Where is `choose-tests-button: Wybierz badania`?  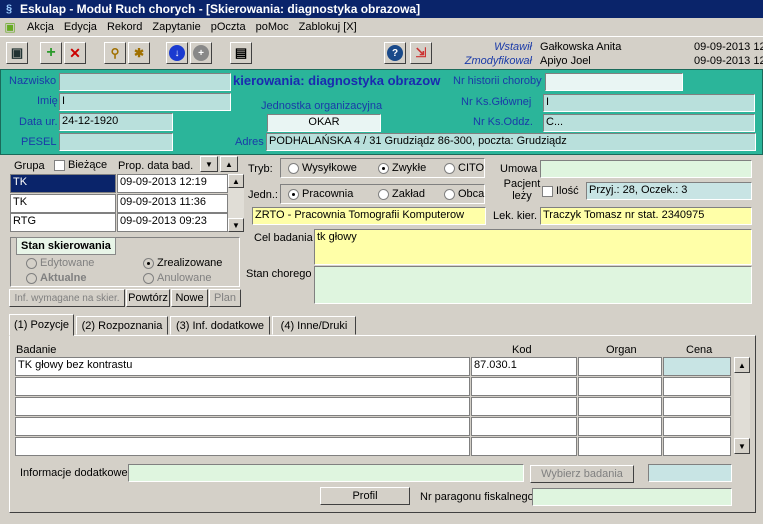
choose-tests-button: Wybierz badania is located at coordinates (582, 474).